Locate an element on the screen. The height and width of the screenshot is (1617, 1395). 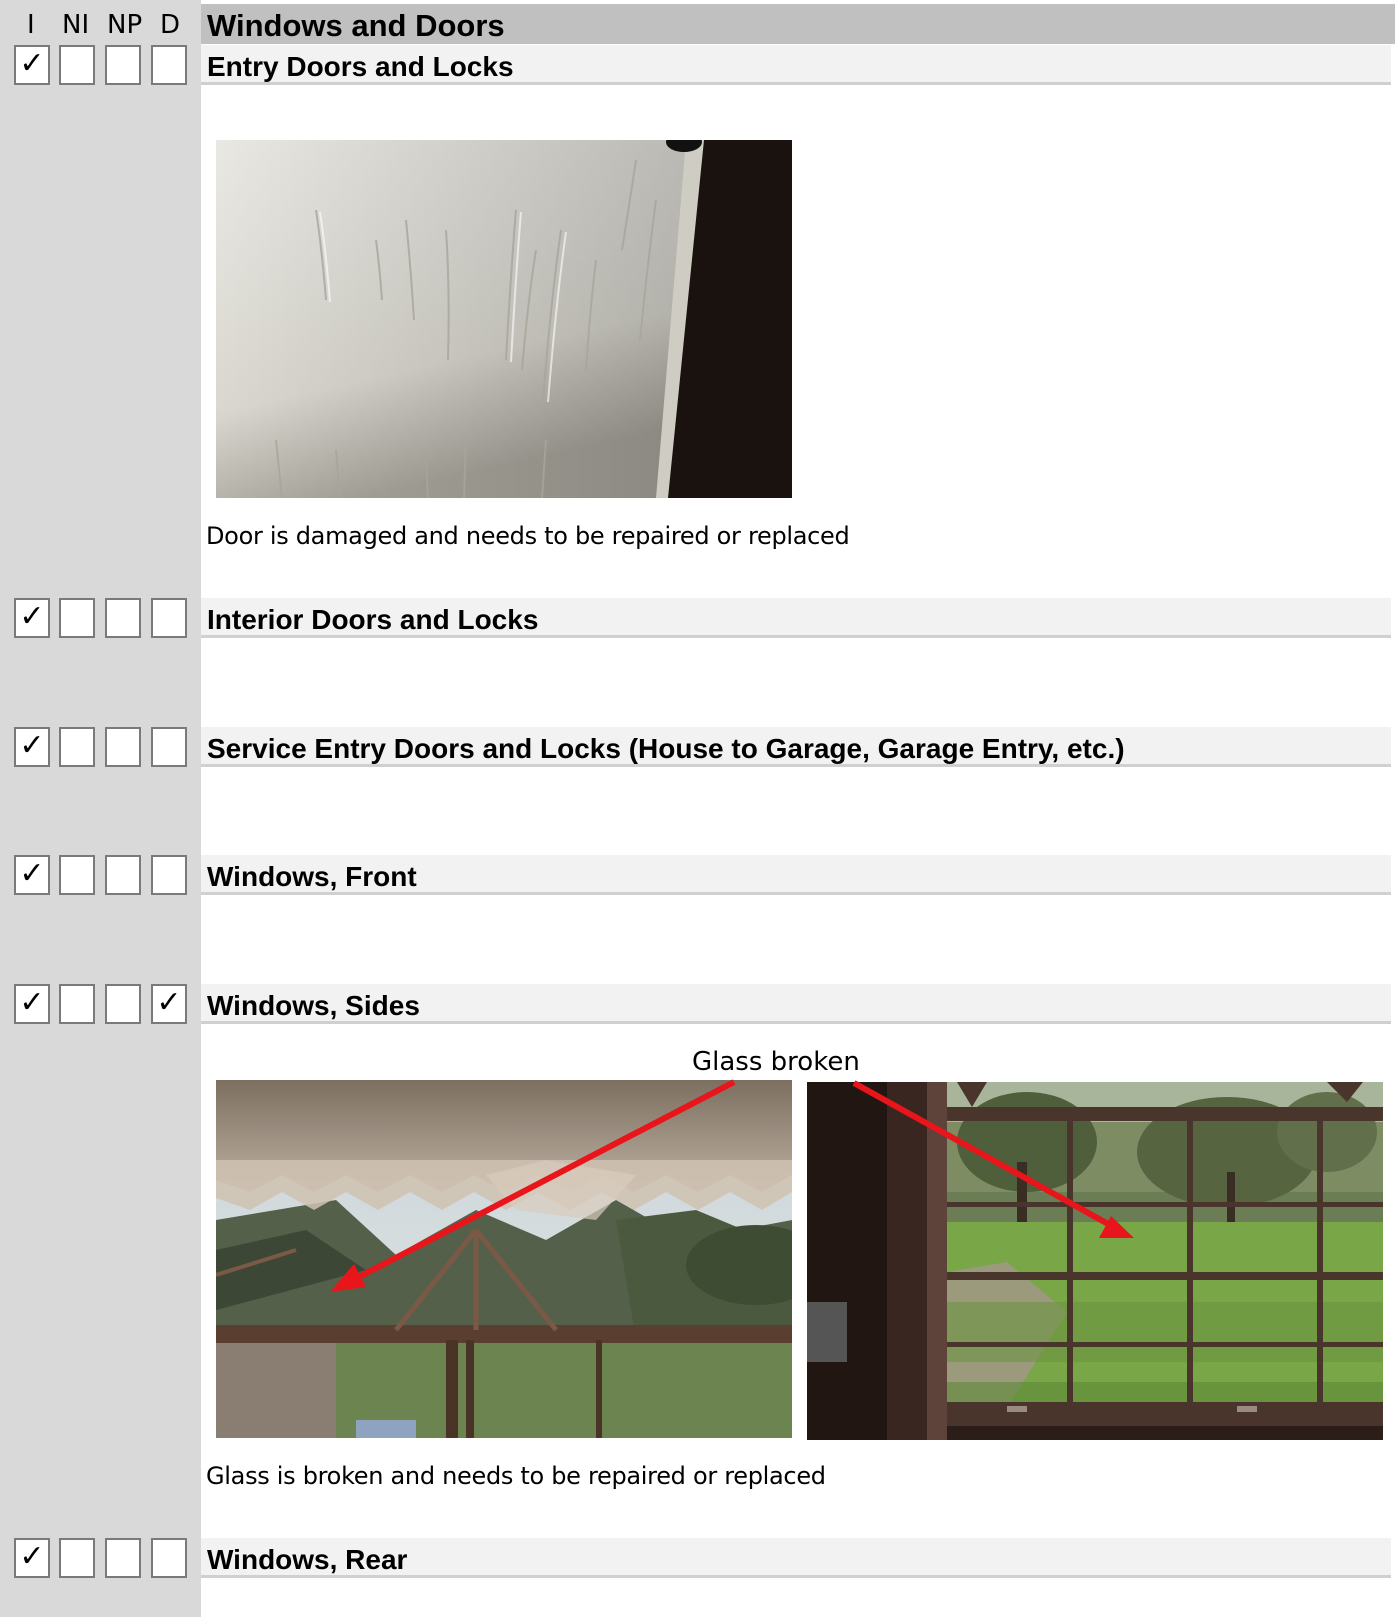
checkbox-ni-entry-doors is located at coordinates (77, 65).